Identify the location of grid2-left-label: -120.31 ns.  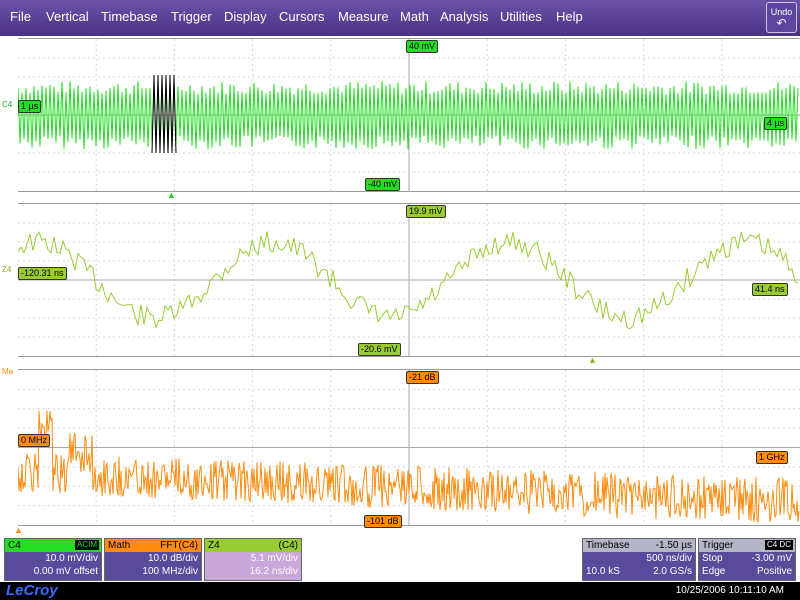
(42, 273).